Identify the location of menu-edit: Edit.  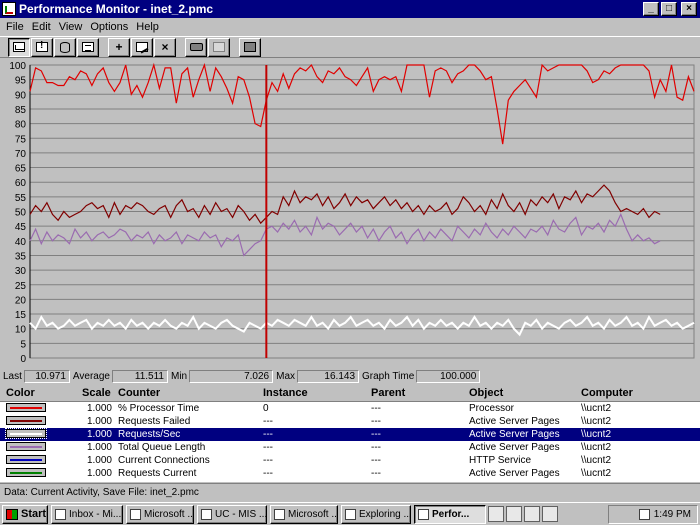
(41, 27).